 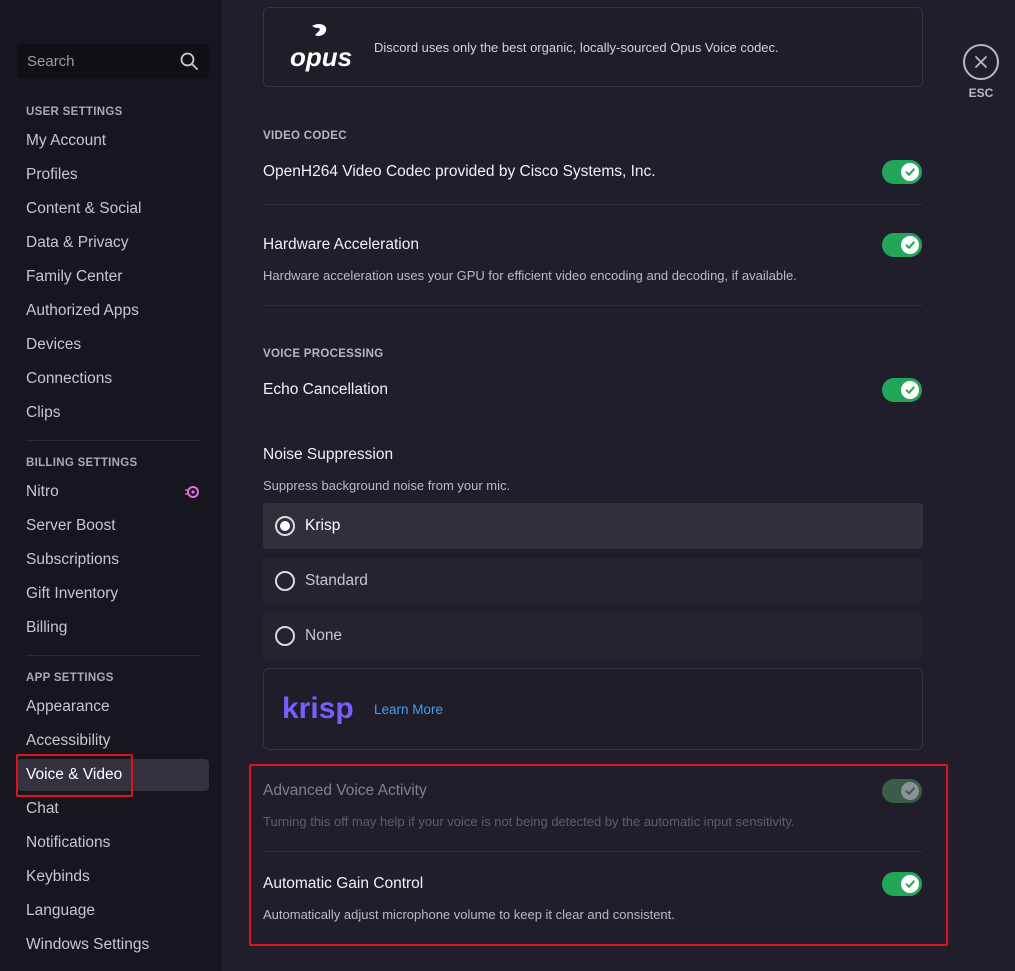 I want to click on radio-option-none: None, so click(x=593, y=636).